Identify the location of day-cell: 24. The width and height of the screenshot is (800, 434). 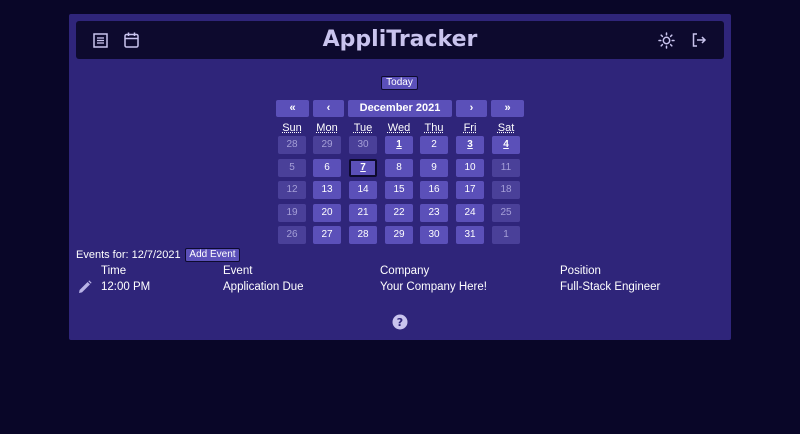
(470, 213).